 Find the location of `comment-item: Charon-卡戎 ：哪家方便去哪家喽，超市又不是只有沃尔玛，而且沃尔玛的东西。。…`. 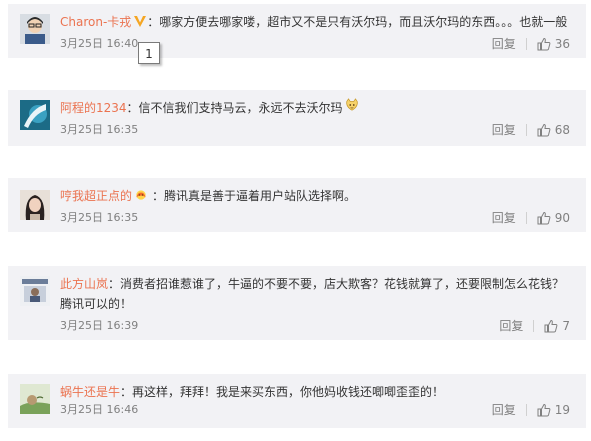

comment-item: Charon-卡戎 ：哪家方便去哪家喽，超市又不是只有沃尔玛，而且沃尔玛的东西。。… is located at coordinates (297, 31).